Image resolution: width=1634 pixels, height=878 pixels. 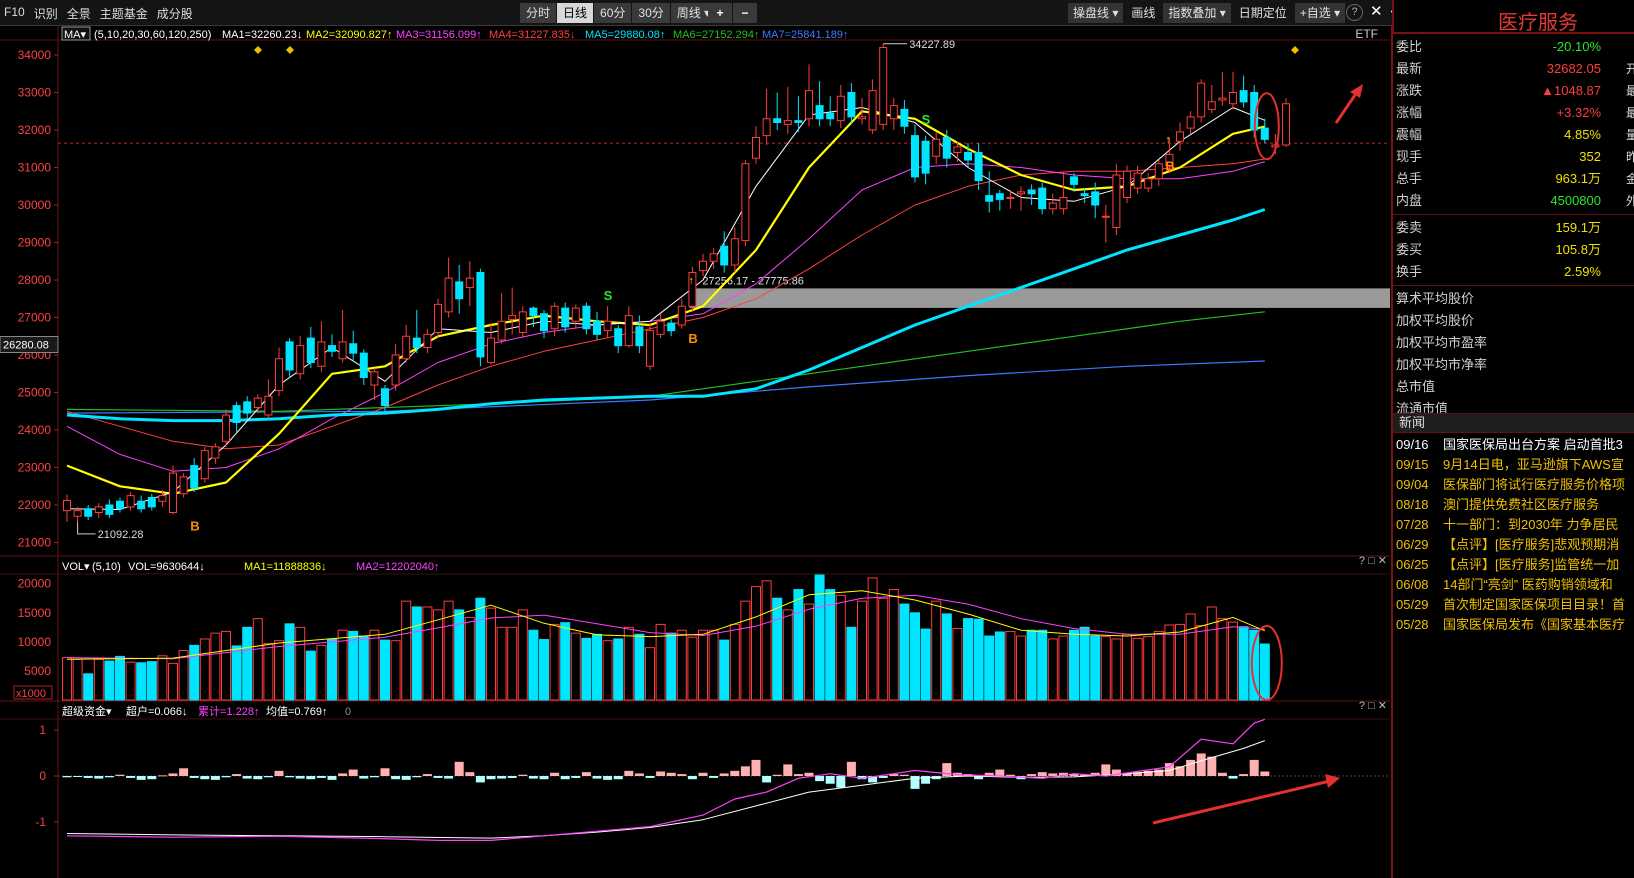 What do you see at coordinates (1513, 465) in the screenshot?
I see `news-item: 09/15 9月14日电，亚马逊旗下AWS宣` at bounding box center [1513, 465].